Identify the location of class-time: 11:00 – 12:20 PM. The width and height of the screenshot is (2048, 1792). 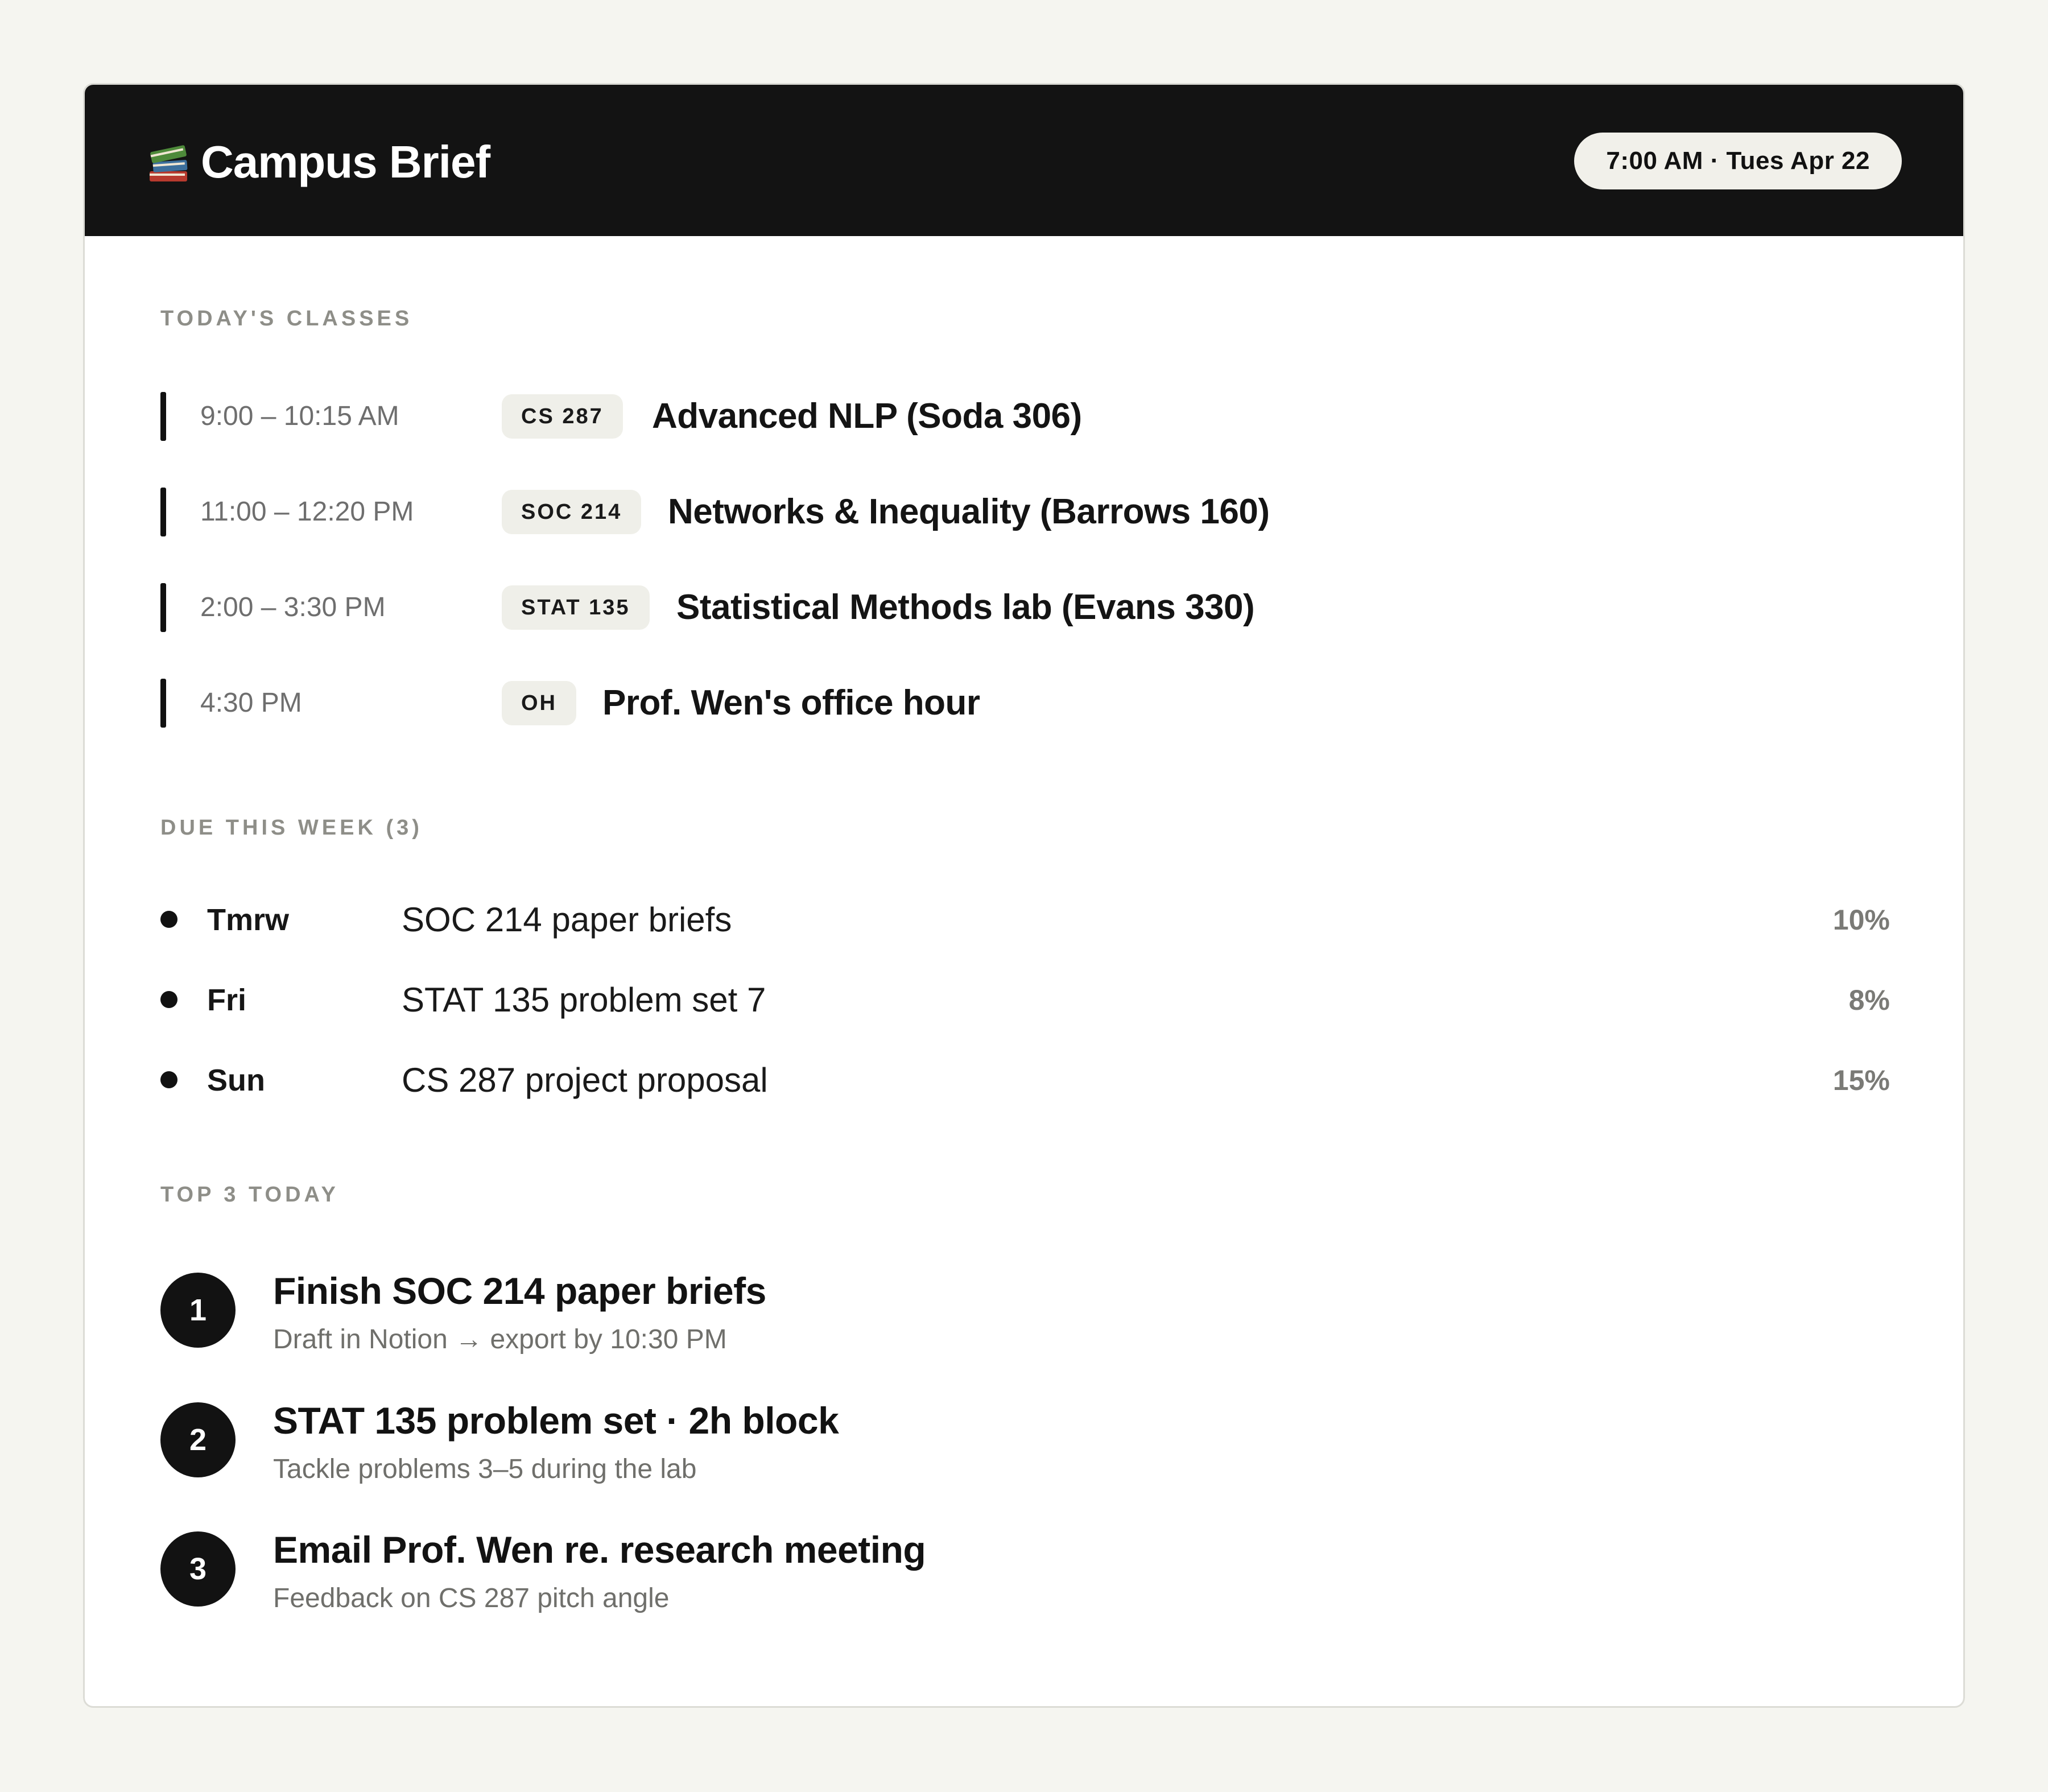
(307, 512).